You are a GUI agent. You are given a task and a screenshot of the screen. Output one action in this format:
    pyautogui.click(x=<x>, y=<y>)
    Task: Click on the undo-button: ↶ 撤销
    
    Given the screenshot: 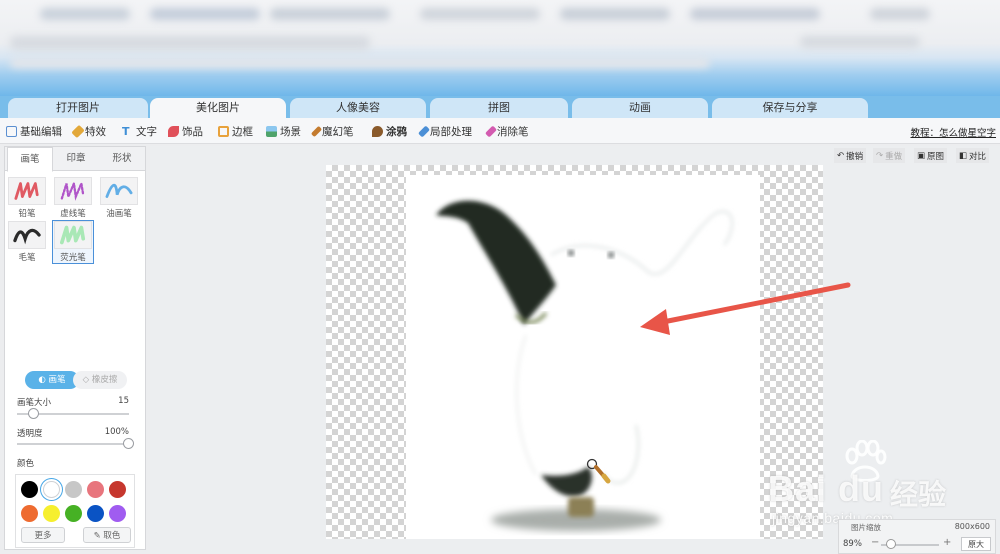 What is the action you would take?
    pyautogui.click(x=850, y=155)
    